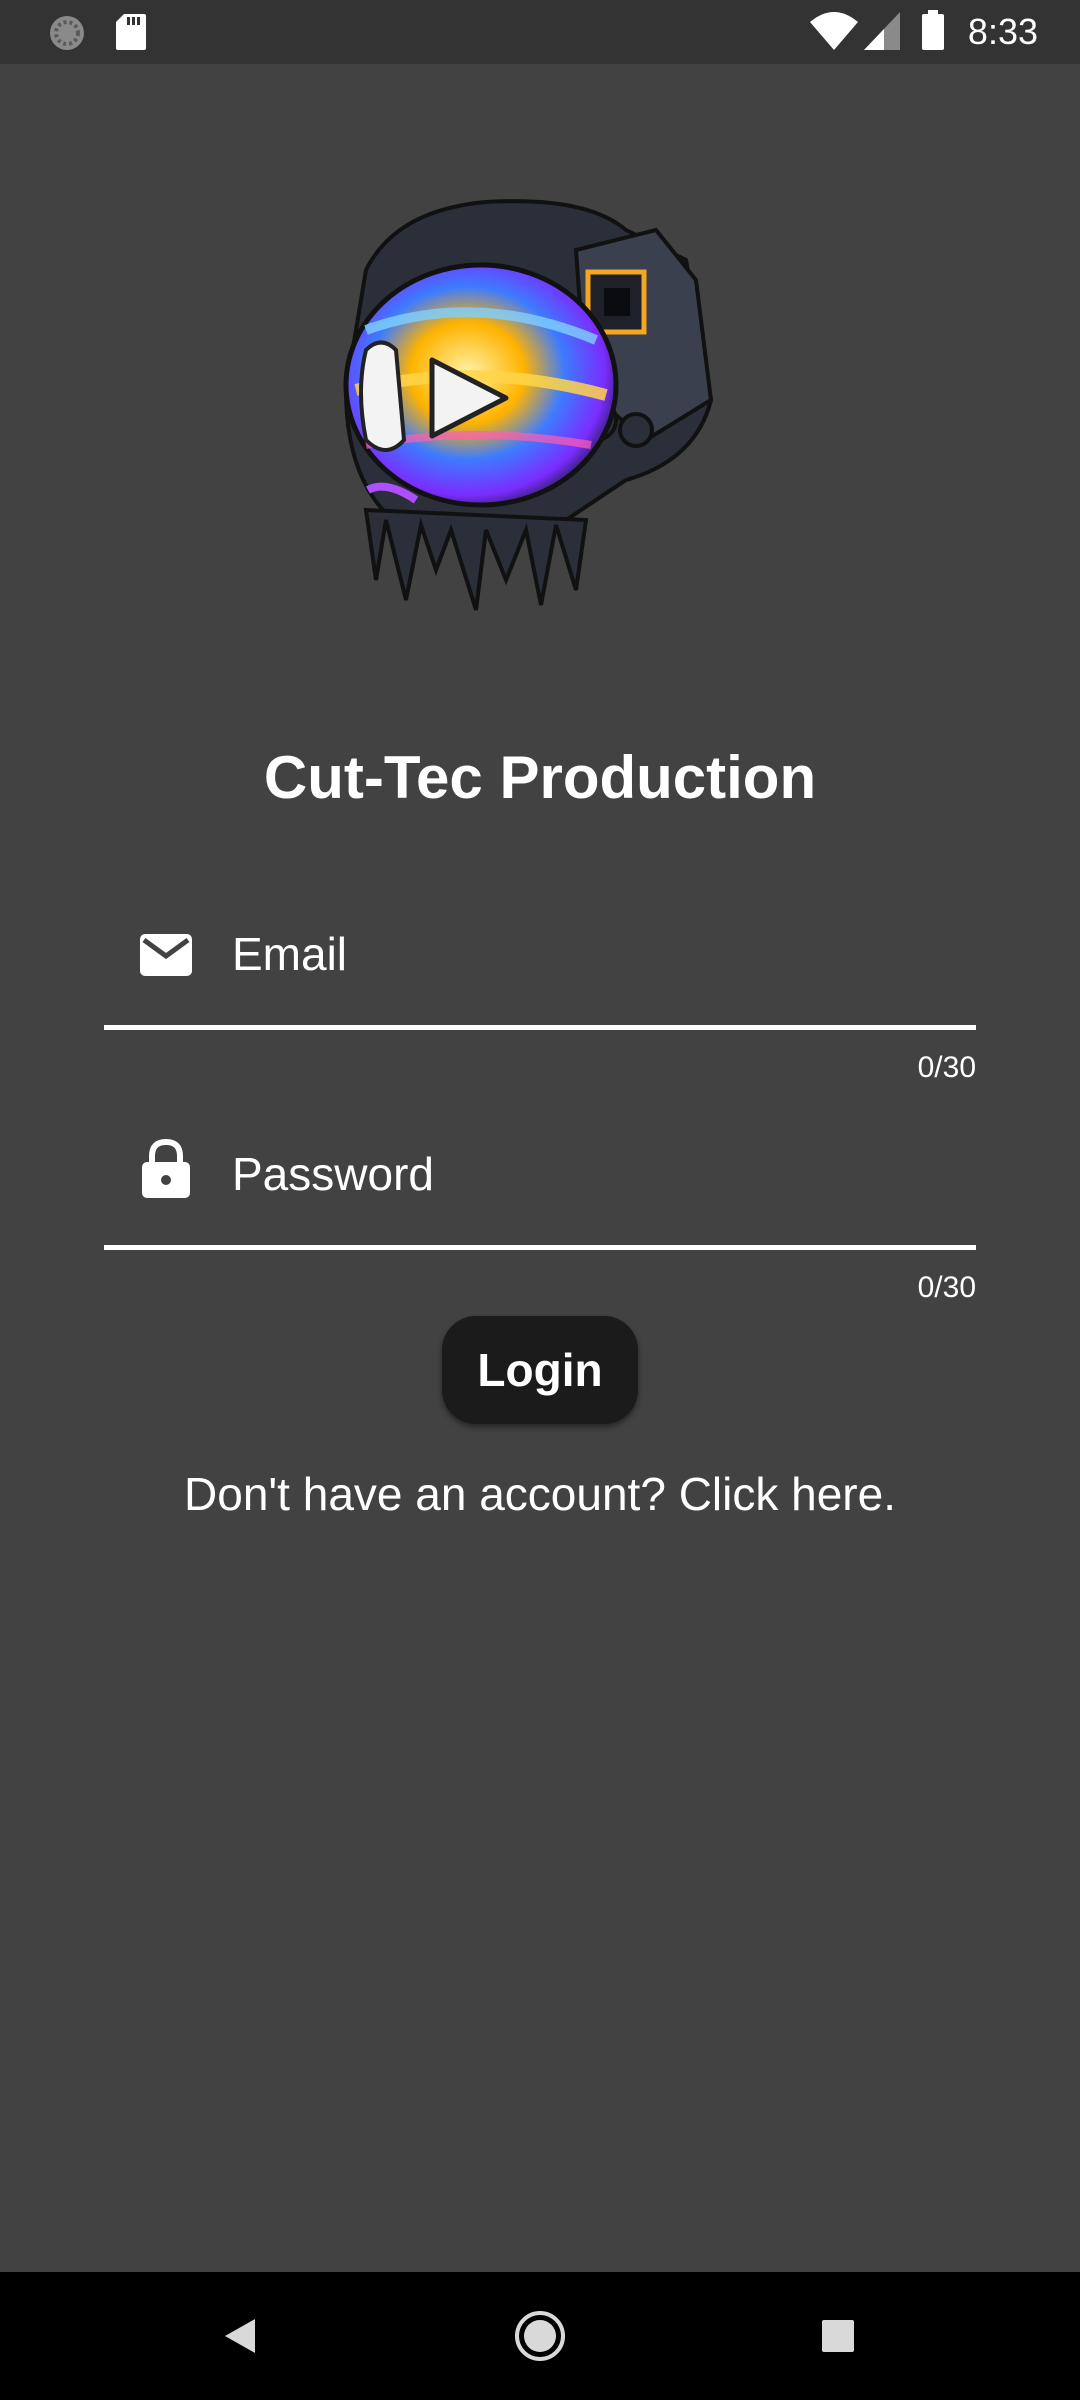 Image resolution: width=1080 pixels, height=2400 pixels. What do you see at coordinates (540, 1370) in the screenshot?
I see `login-button: Login` at bounding box center [540, 1370].